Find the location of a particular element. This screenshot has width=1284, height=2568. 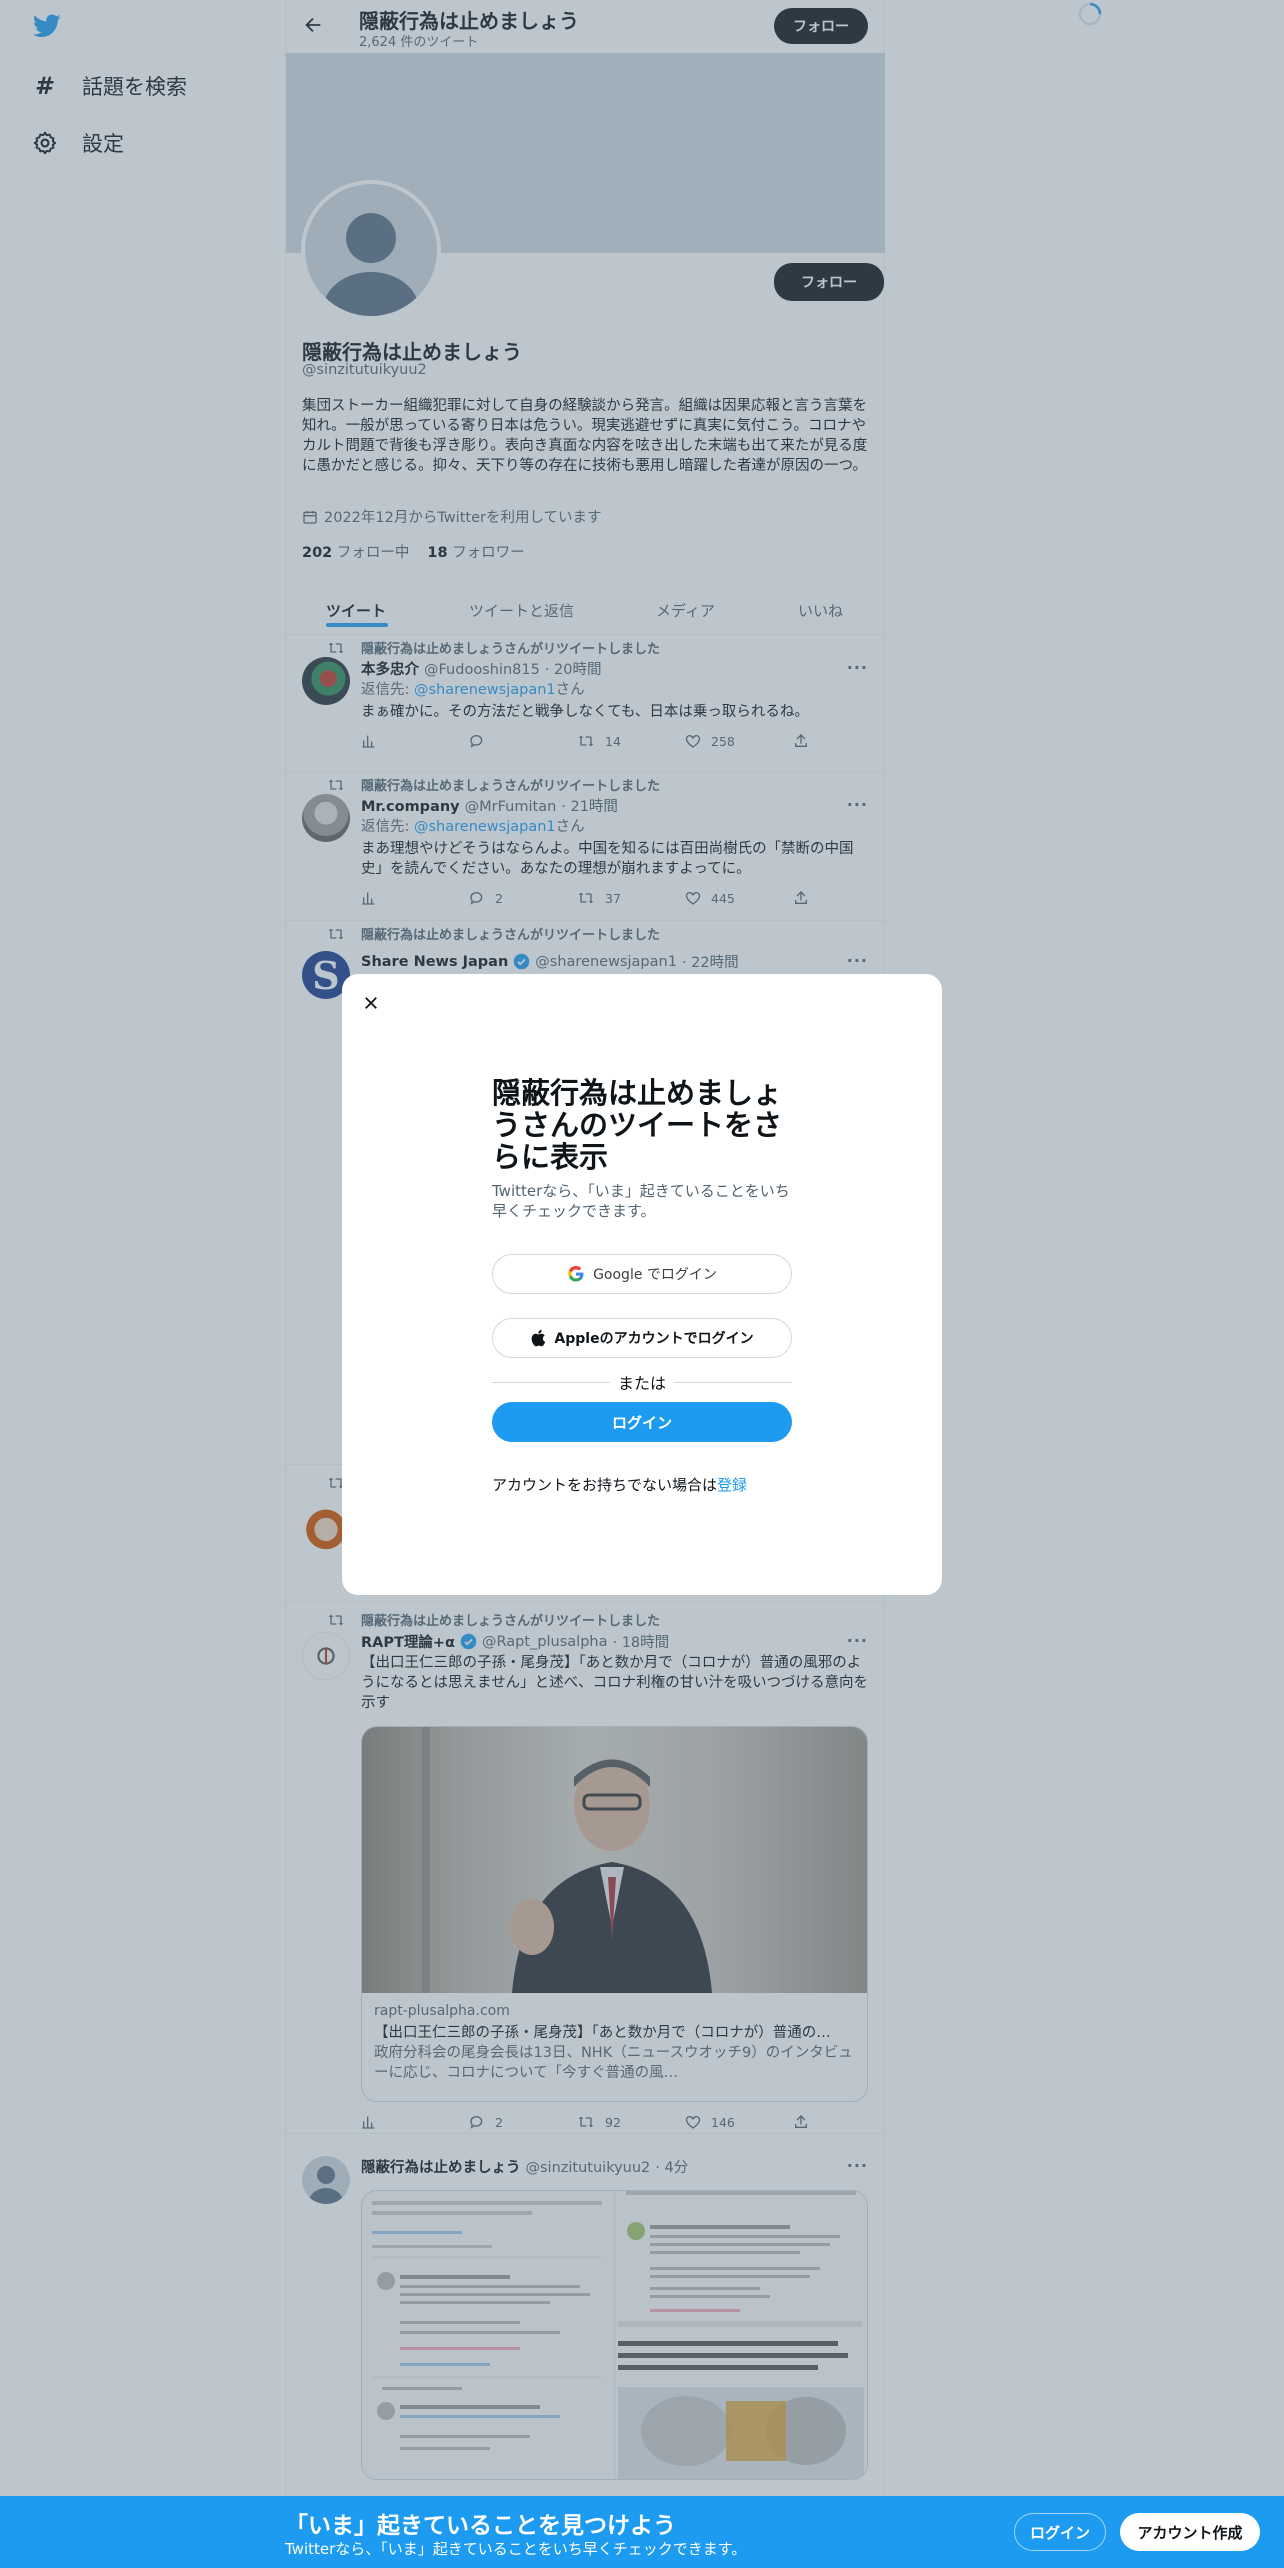

login-button: ログイン is located at coordinates (642, 1422).